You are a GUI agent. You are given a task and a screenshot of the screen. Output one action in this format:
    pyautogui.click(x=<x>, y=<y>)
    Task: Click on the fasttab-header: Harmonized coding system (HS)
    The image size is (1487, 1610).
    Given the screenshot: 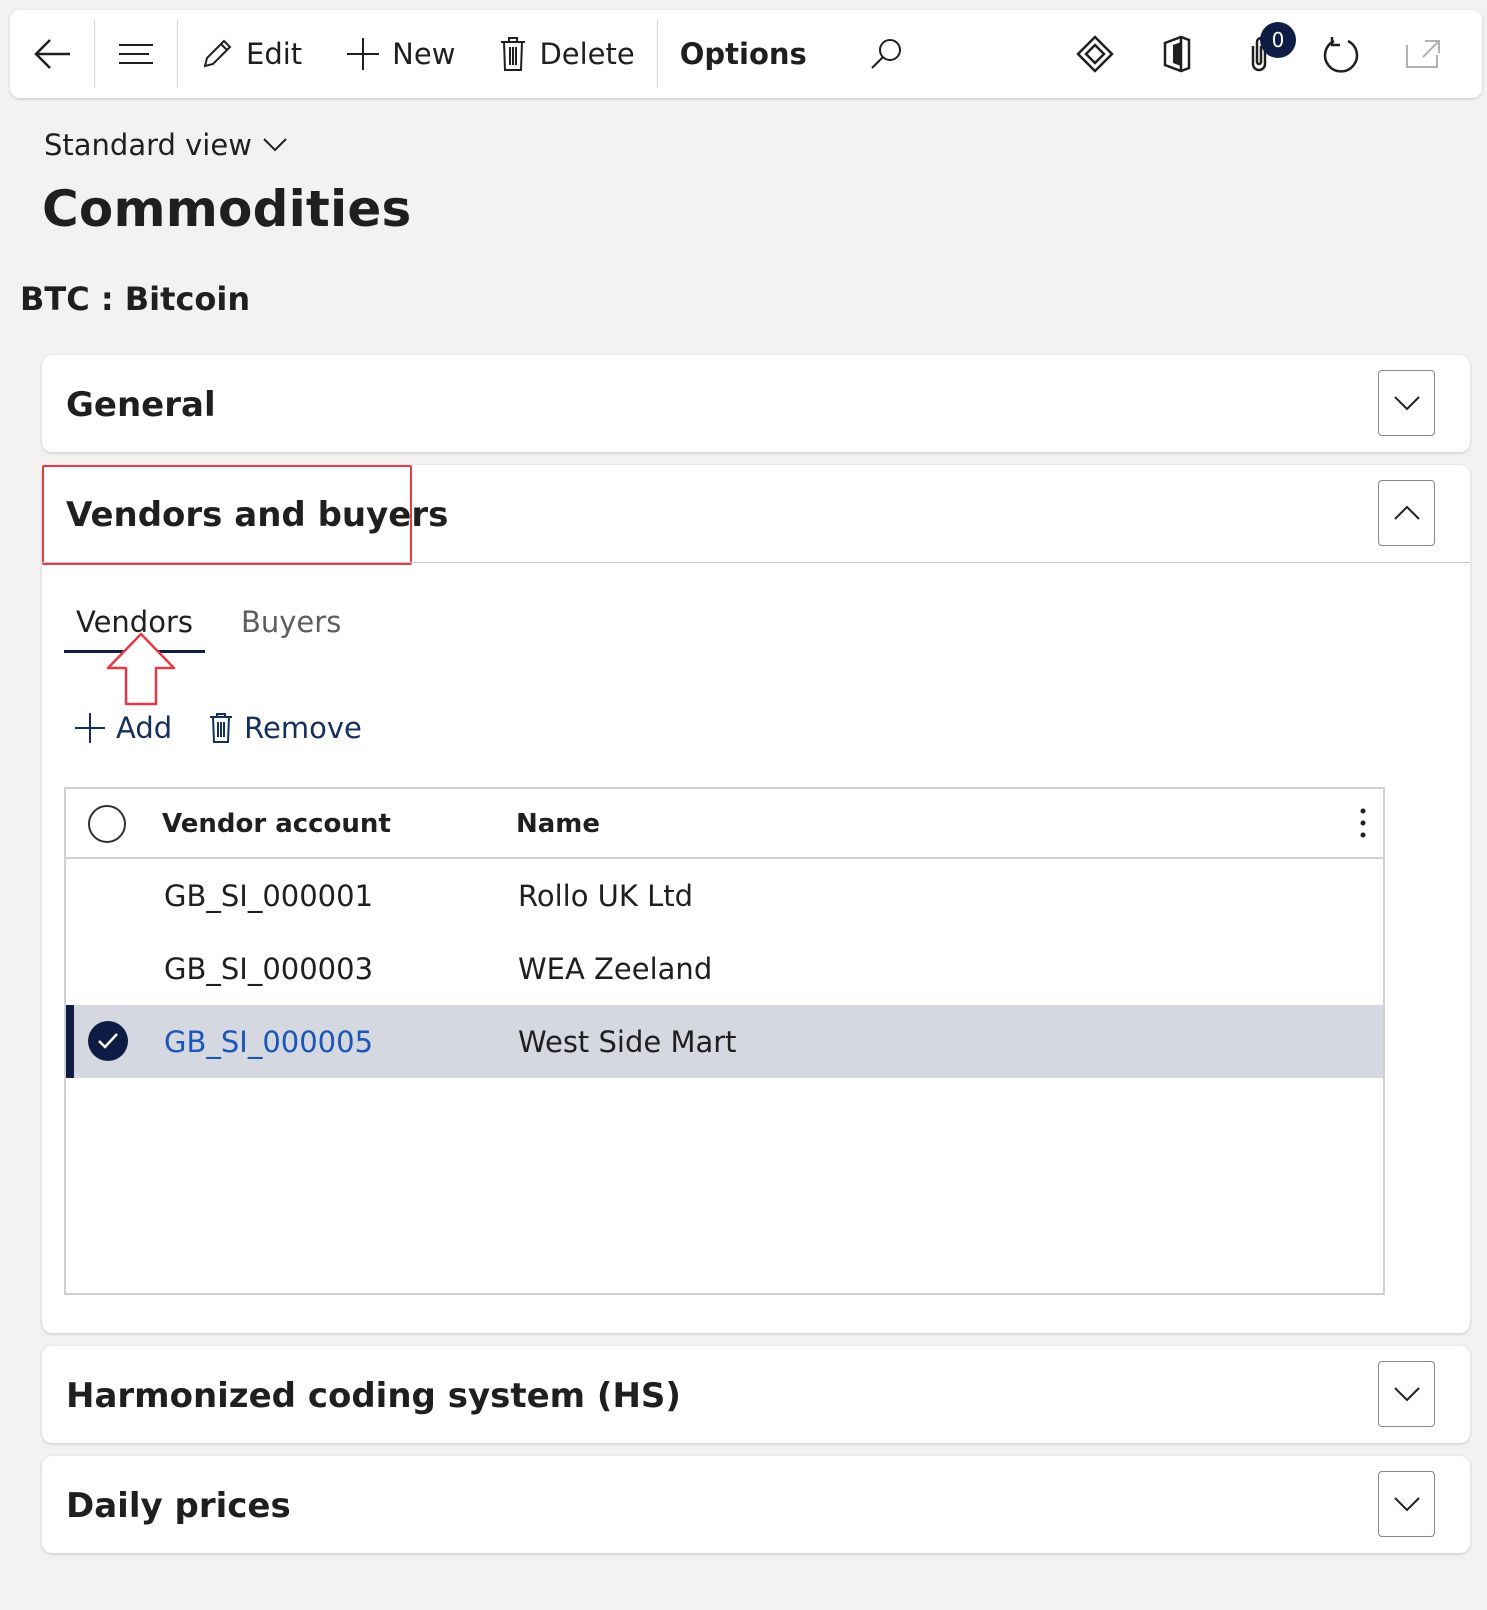 What is the action you would take?
    pyautogui.click(x=756, y=1394)
    